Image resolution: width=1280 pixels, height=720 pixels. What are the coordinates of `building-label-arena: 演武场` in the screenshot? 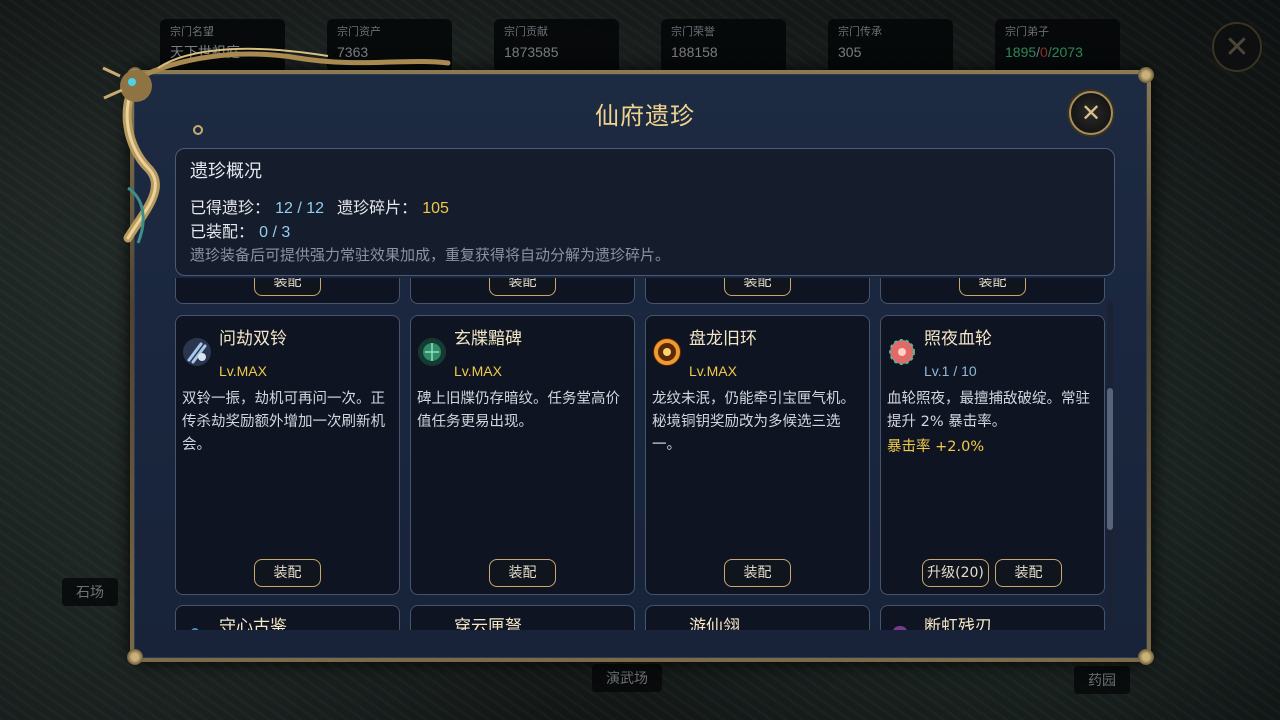 It's located at (627, 678).